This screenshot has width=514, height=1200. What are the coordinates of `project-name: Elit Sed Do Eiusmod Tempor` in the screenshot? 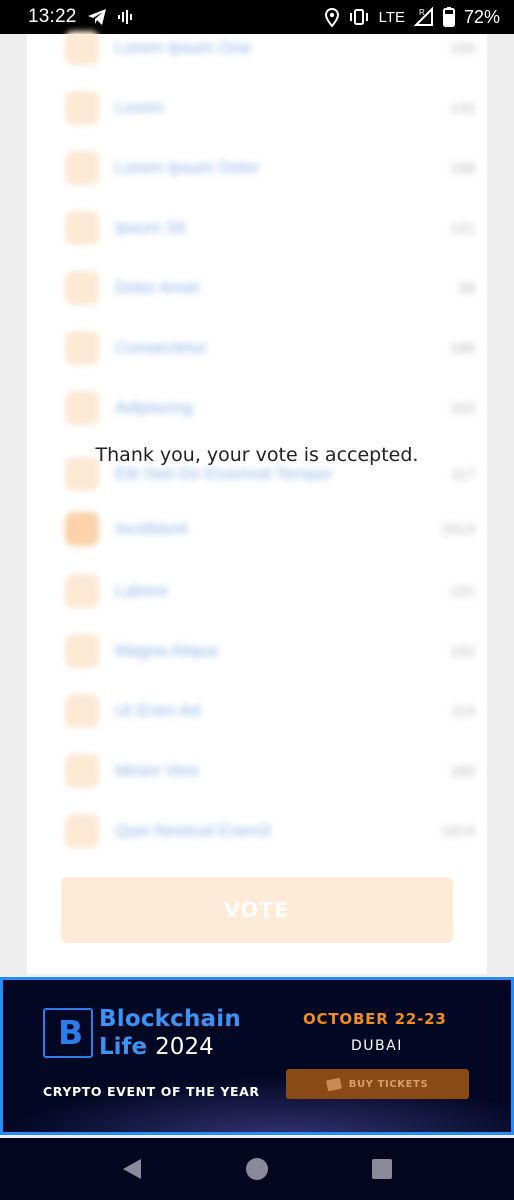 It's located at (224, 473).